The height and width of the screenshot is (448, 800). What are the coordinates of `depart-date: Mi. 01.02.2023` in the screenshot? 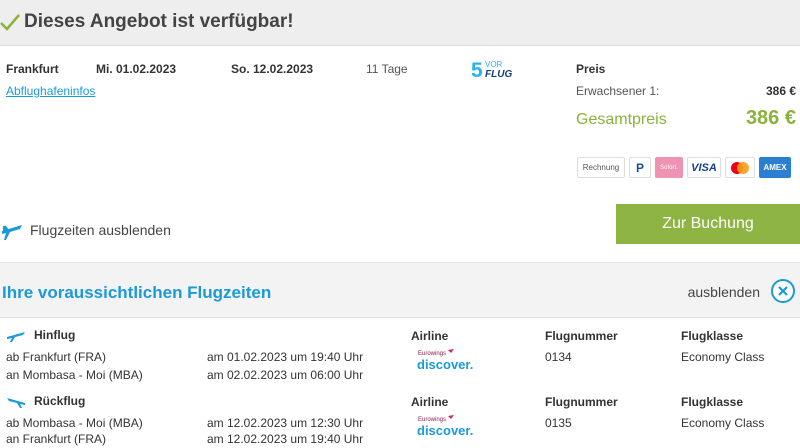 It's located at (136, 69).